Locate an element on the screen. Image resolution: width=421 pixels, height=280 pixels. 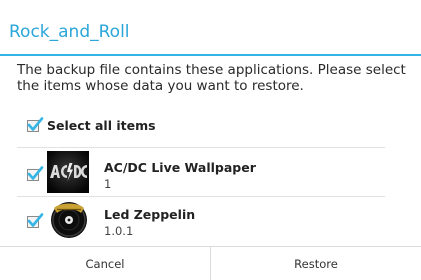
select-all-label: Select all items is located at coordinates (101, 125).